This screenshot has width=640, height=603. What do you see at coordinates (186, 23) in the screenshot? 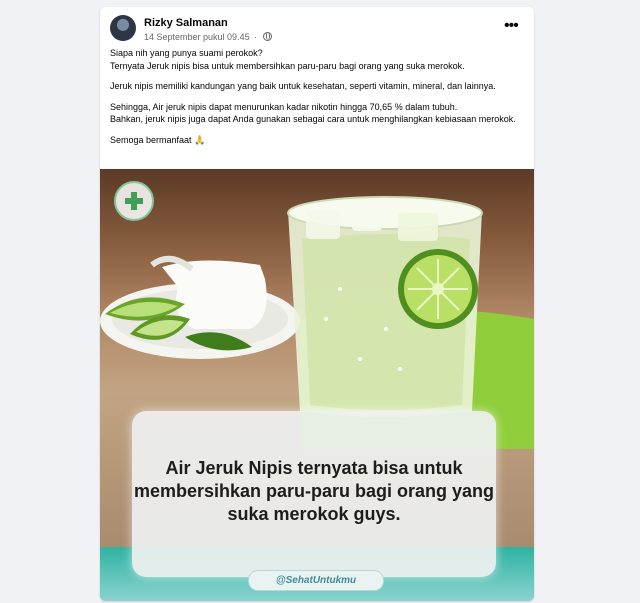
I see `author-name: Rizky Salmanan` at bounding box center [186, 23].